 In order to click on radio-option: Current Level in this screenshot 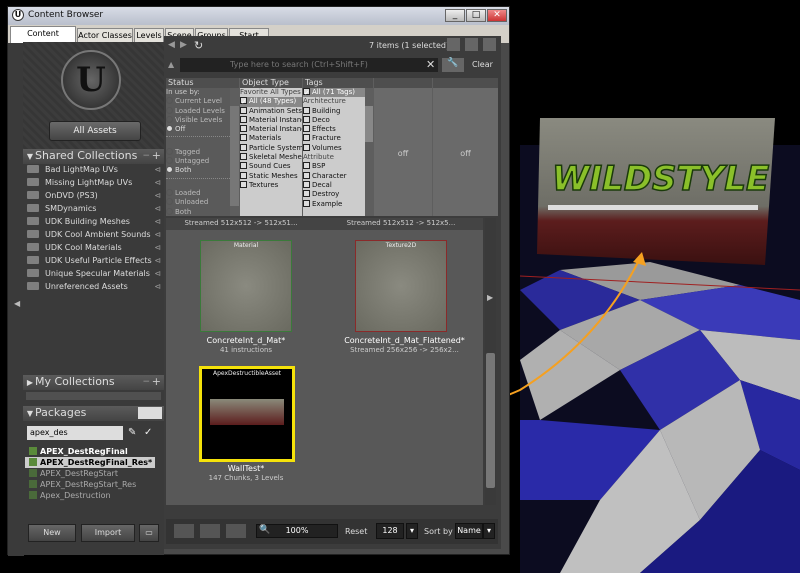, I will do `click(198, 101)`.